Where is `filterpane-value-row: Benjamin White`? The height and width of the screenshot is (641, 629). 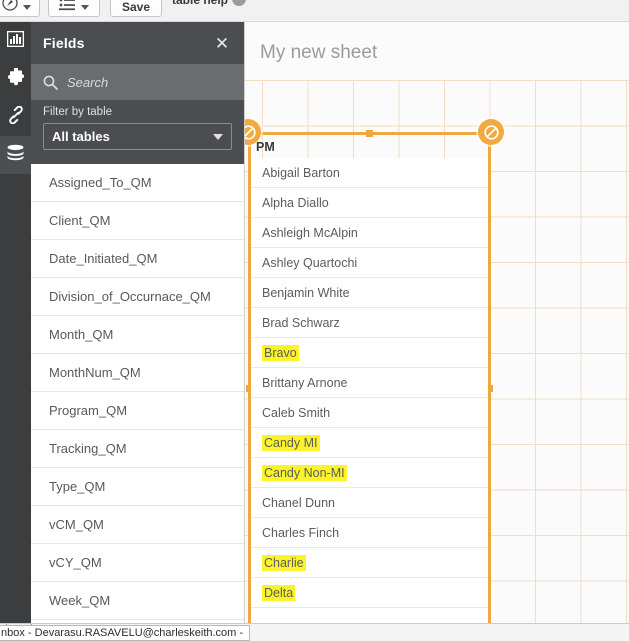
filterpane-value-row: Benjamin White is located at coordinates (369, 293).